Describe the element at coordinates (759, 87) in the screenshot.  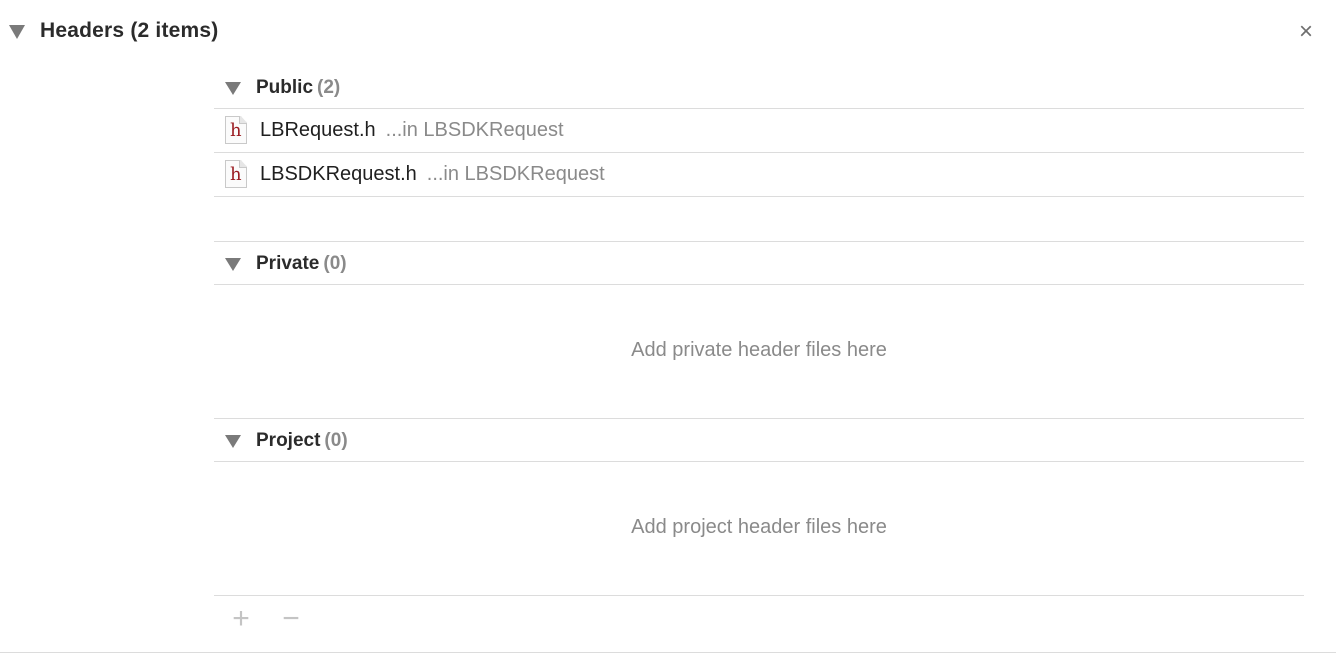
I see `section-public-header: Public (2)` at that location.